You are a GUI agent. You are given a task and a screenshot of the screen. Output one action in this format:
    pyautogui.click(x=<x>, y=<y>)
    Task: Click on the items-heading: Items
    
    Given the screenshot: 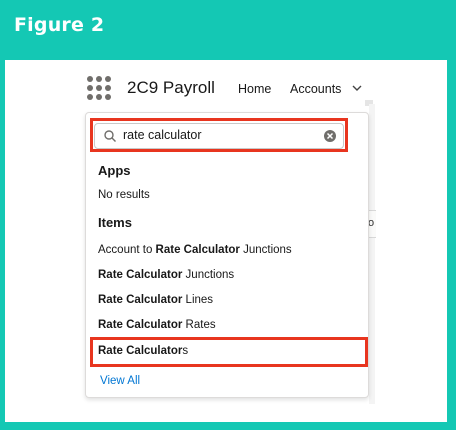 What is the action you would take?
    pyautogui.click(x=115, y=222)
    